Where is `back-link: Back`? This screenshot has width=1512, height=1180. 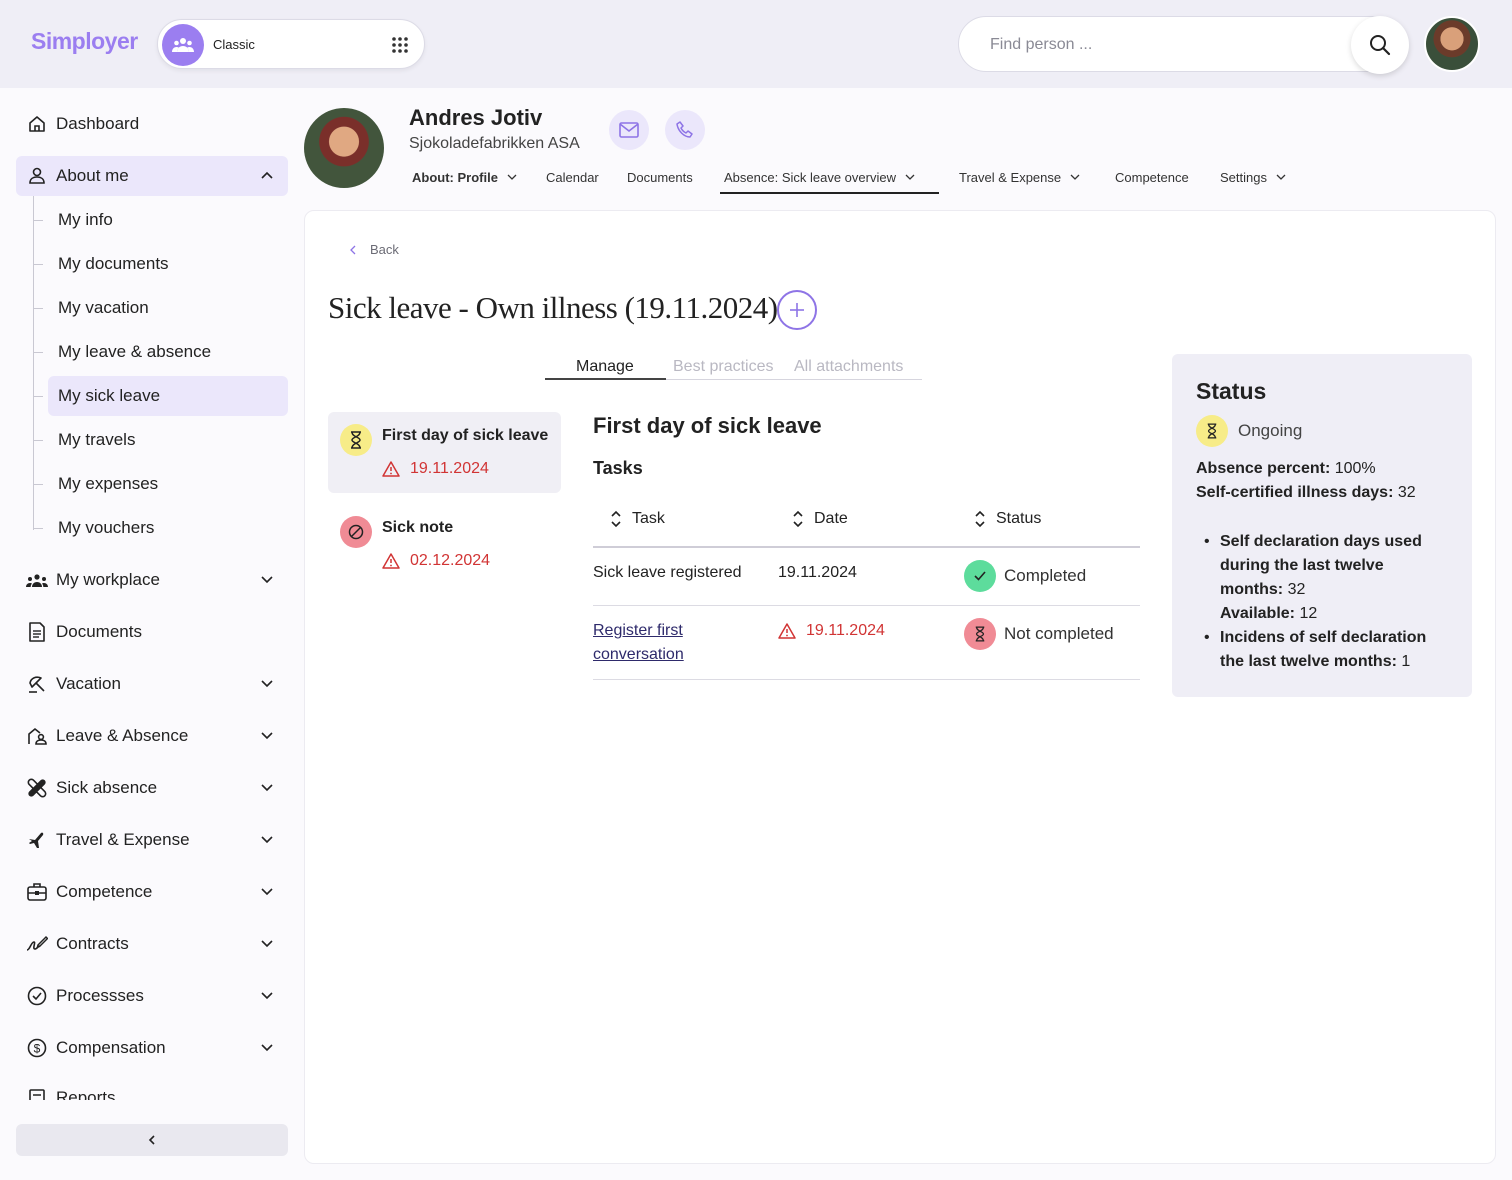 back-link: Back is located at coordinates (373, 249).